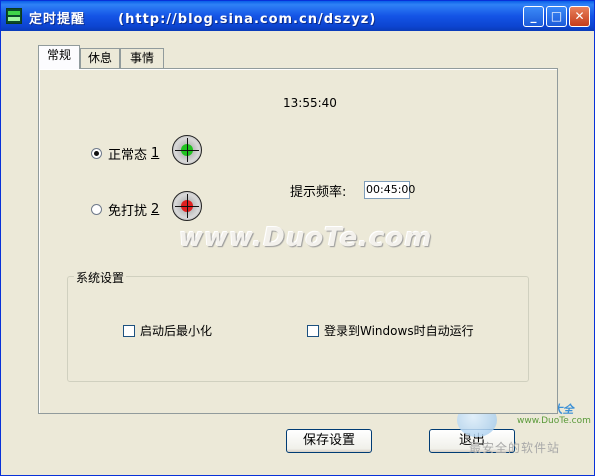 Image resolution: width=595 pixels, height=476 pixels. I want to click on frequency-label: 提示频率:, so click(318, 192).